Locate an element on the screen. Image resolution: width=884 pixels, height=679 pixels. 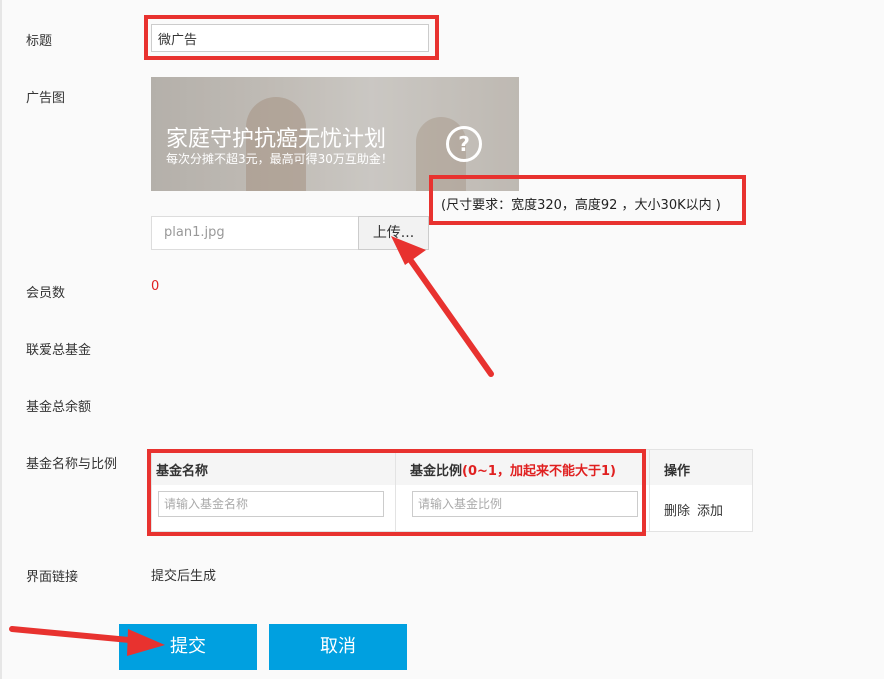
arrow-to-upload is located at coordinates (450, 316).